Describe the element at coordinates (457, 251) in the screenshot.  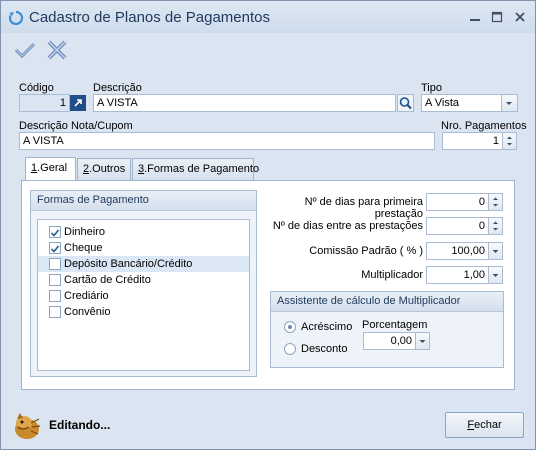
I see `comissao-field: 100,00` at that location.